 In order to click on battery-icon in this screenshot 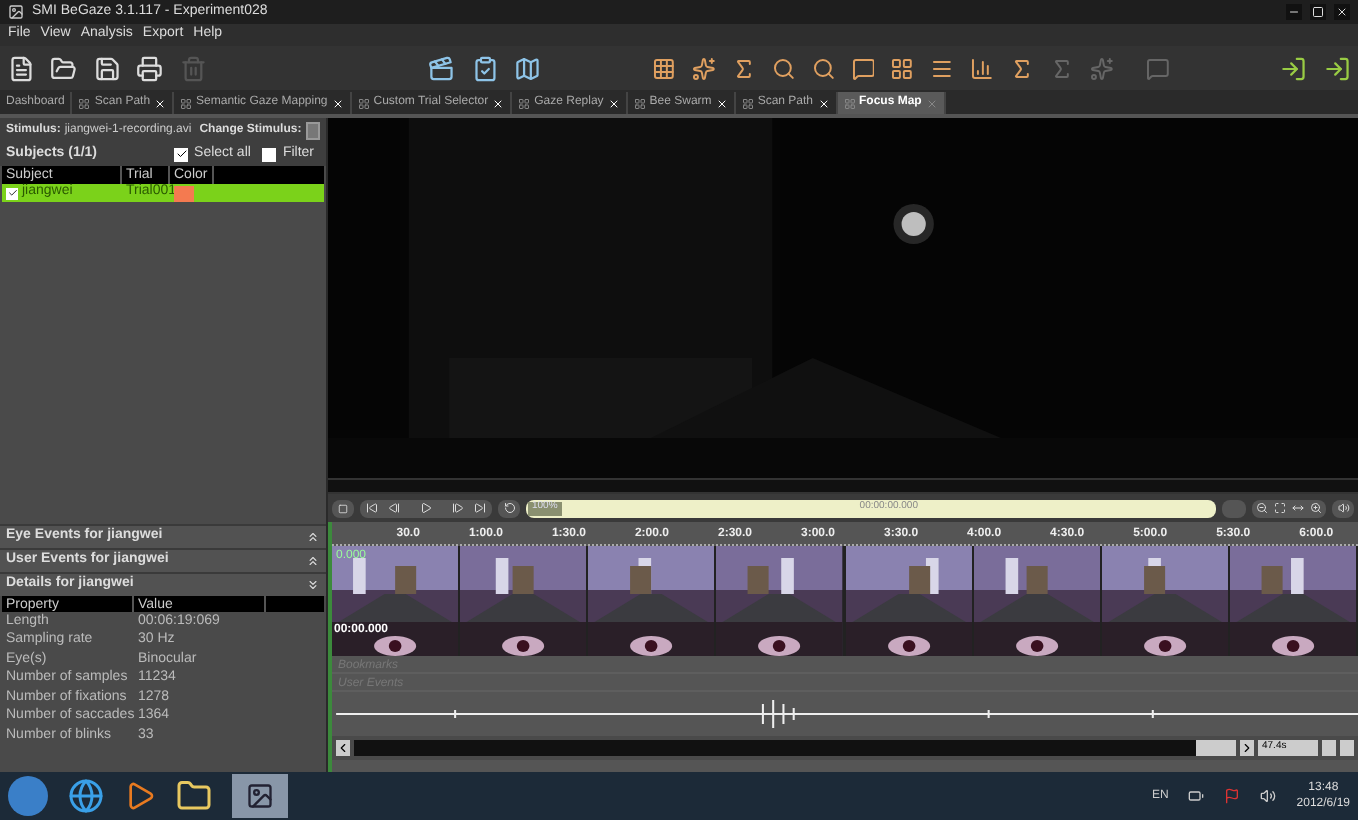, I will do `click(1196, 796)`.